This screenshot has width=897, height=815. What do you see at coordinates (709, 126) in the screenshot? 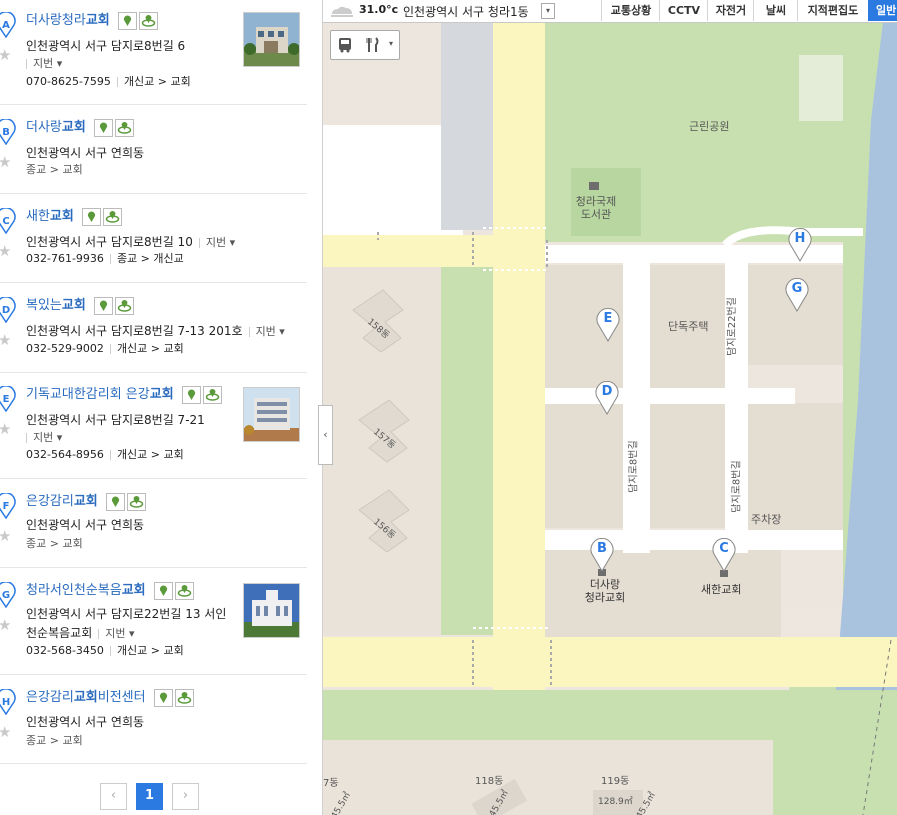
I see `park-label: 근린공원` at bounding box center [709, 126].